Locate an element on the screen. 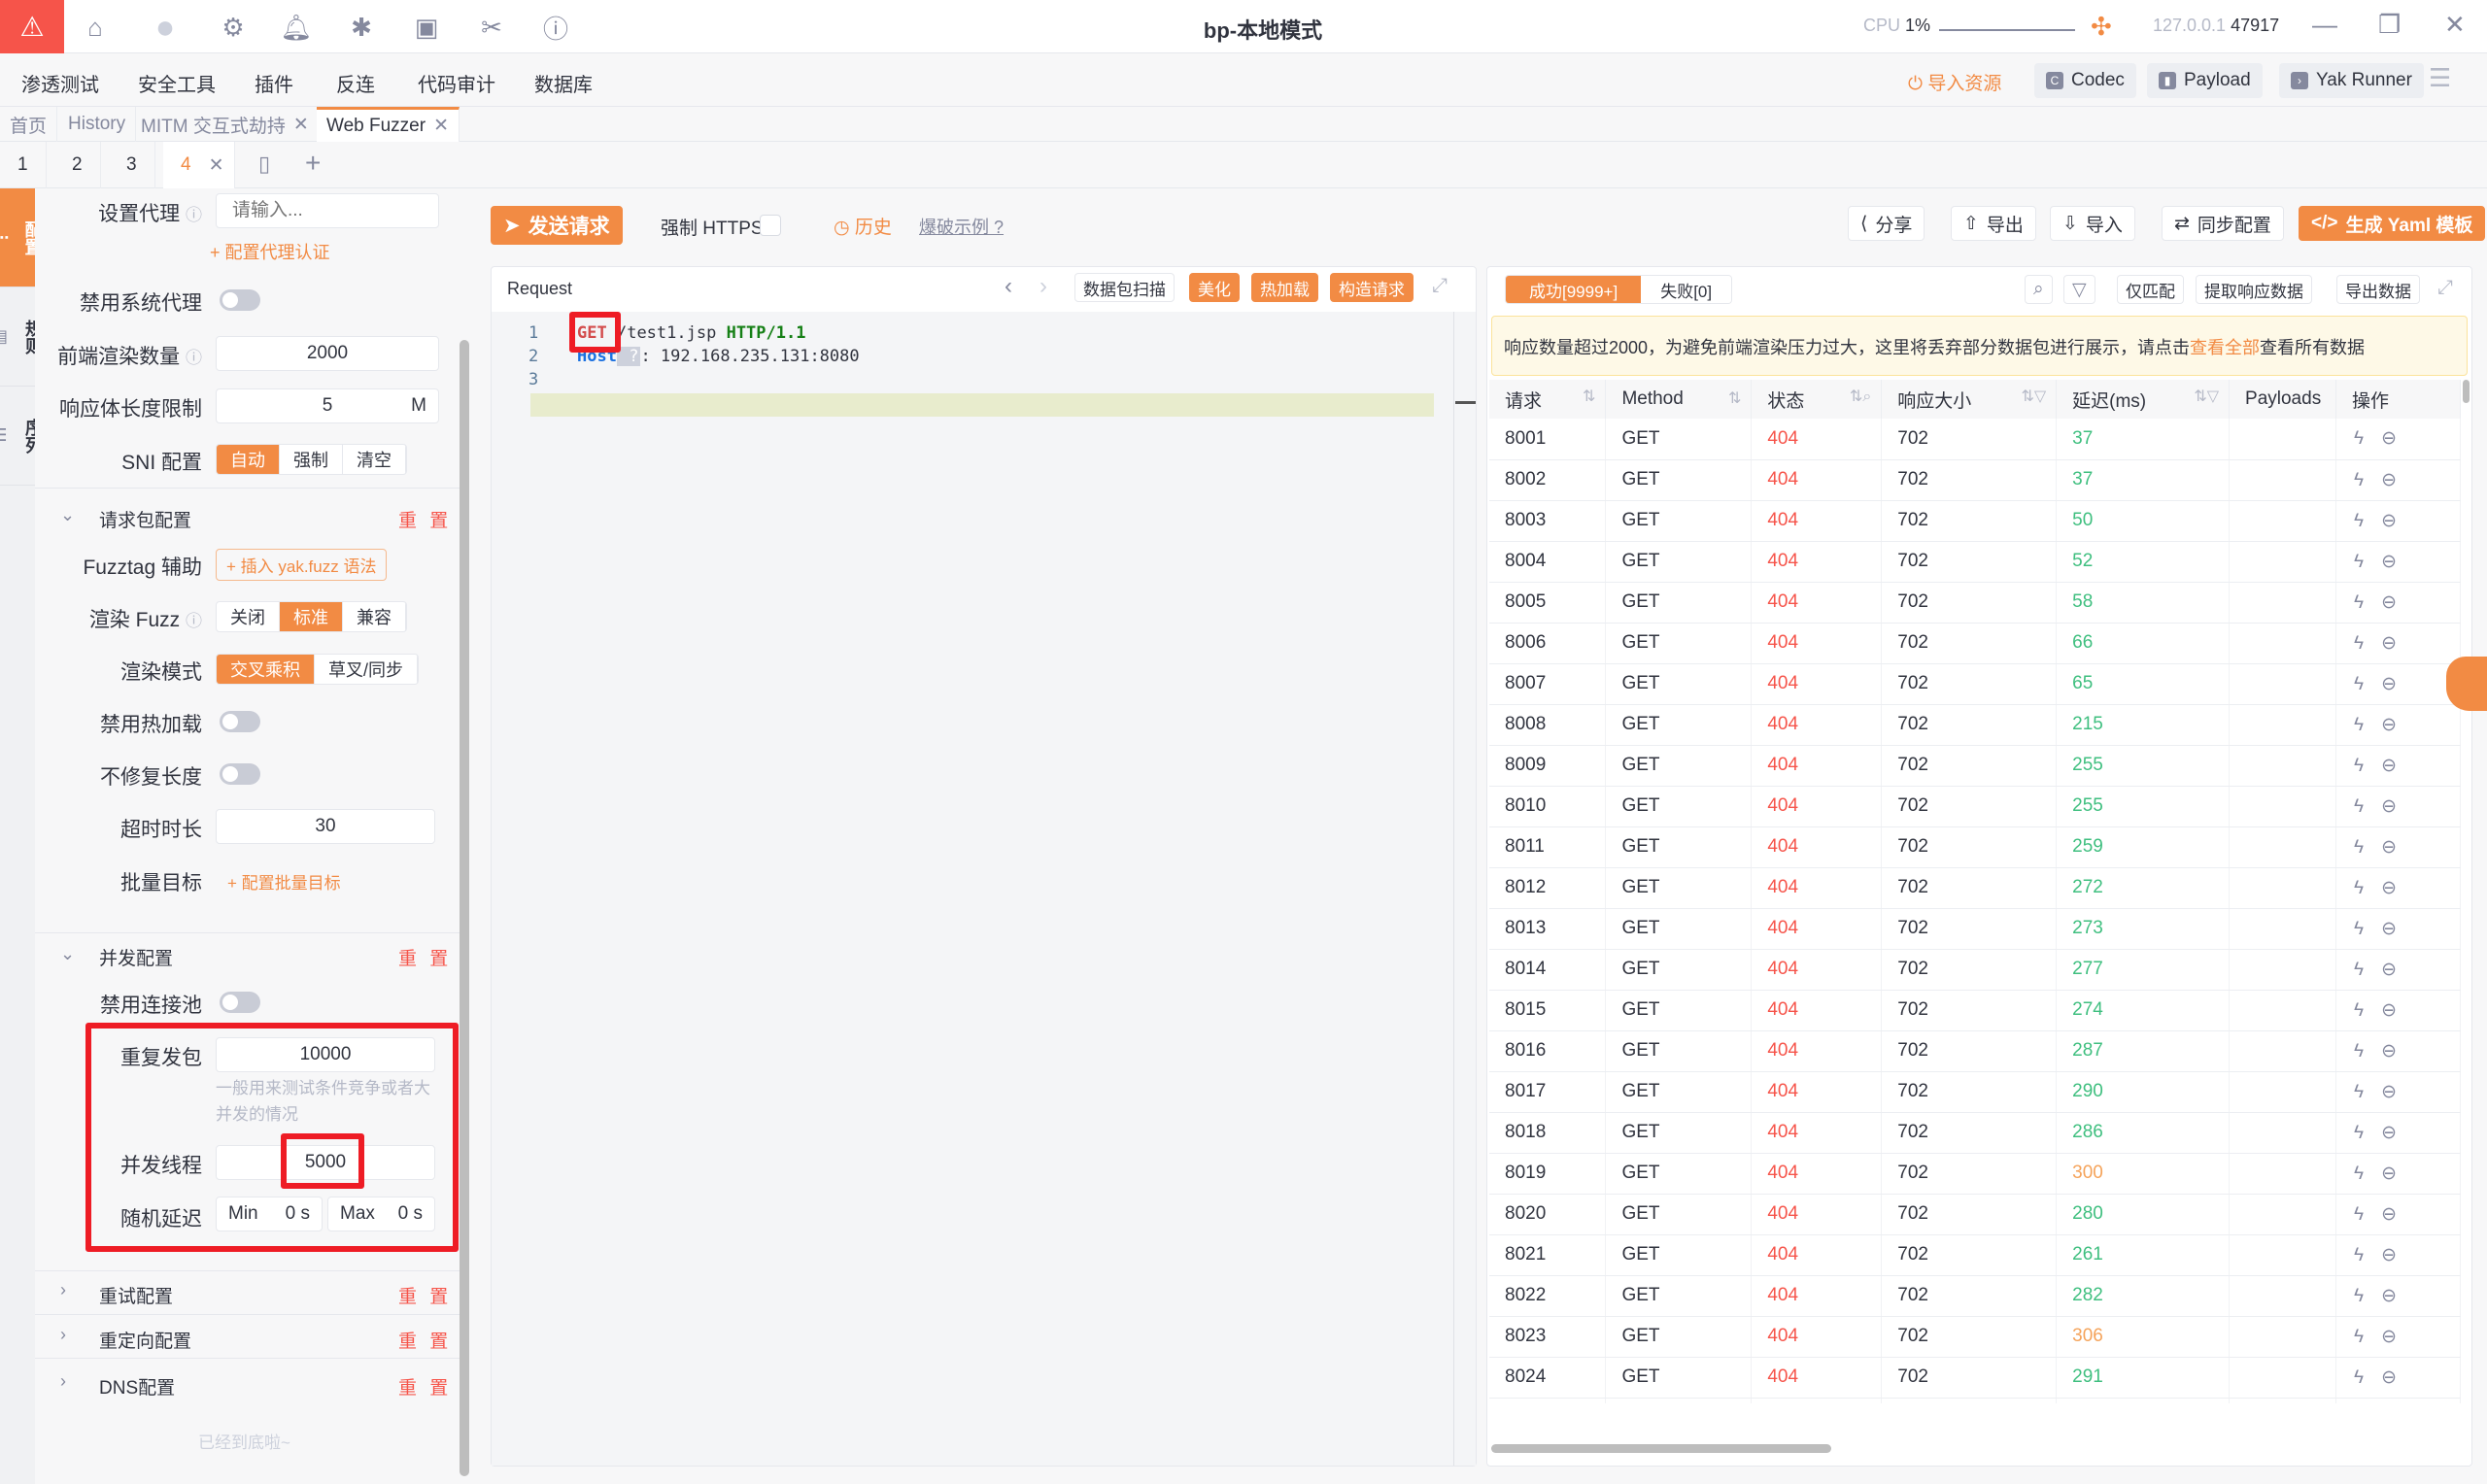 The width and height of the screenshot is (2487, 1484). delay-max-input: Max 0 s is located at coordinates (381, 1214).